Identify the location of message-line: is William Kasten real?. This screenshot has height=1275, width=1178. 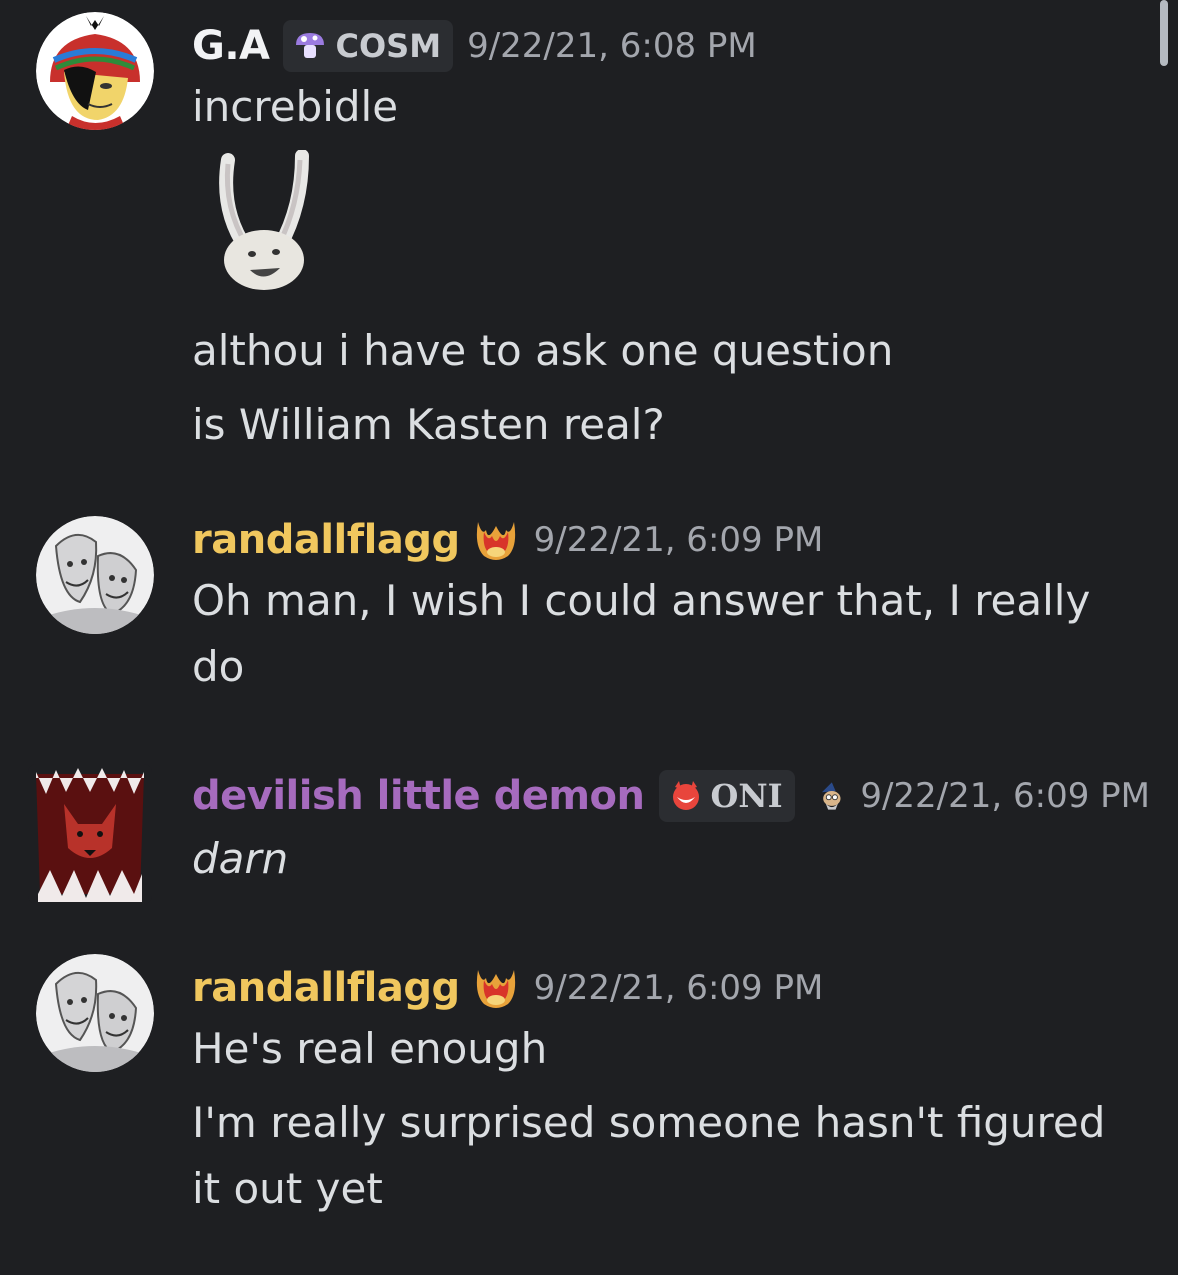
(428, 424).